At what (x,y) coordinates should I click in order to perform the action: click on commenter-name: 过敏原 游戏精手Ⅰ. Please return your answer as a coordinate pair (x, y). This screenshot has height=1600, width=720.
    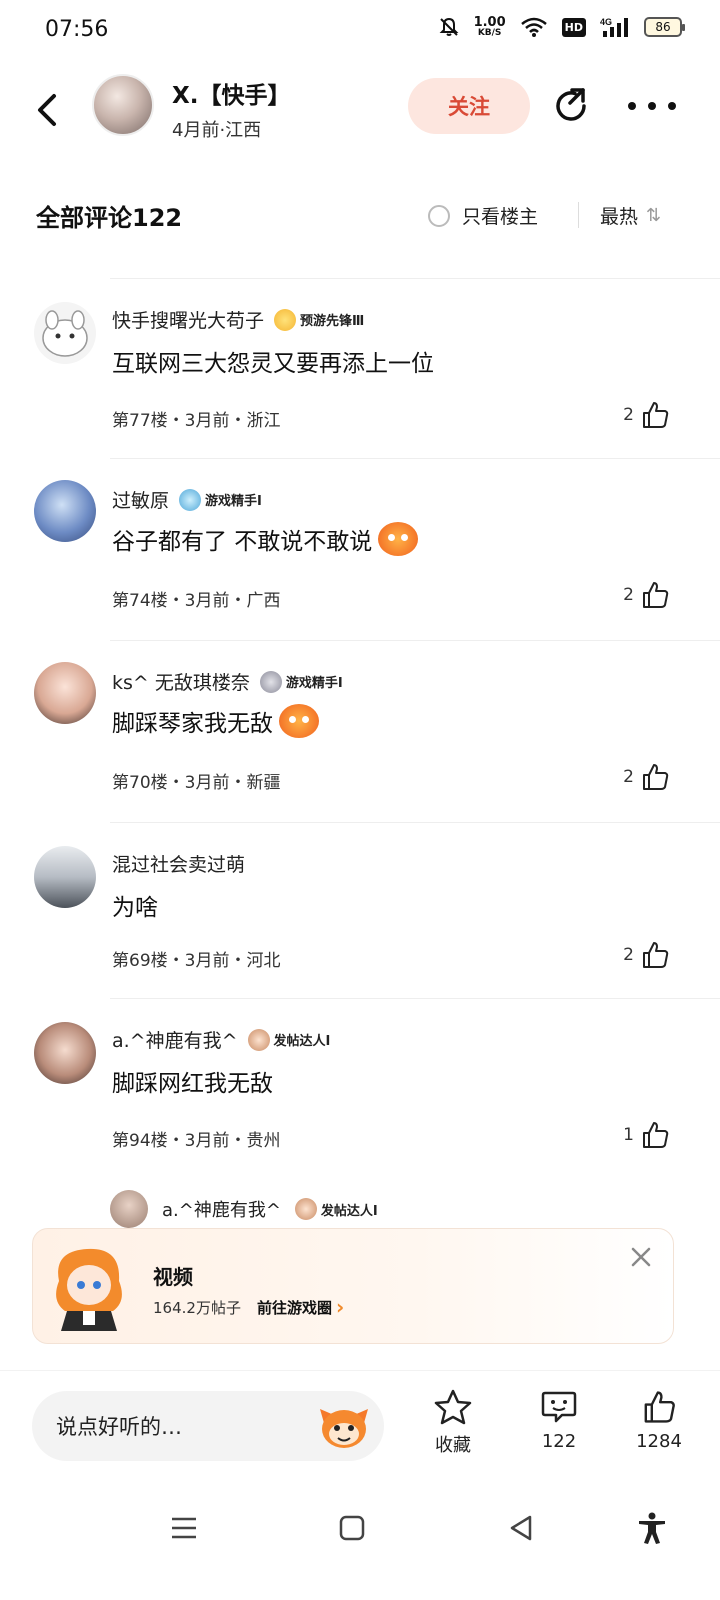
    Looking at the image, I should click on (187, 499).